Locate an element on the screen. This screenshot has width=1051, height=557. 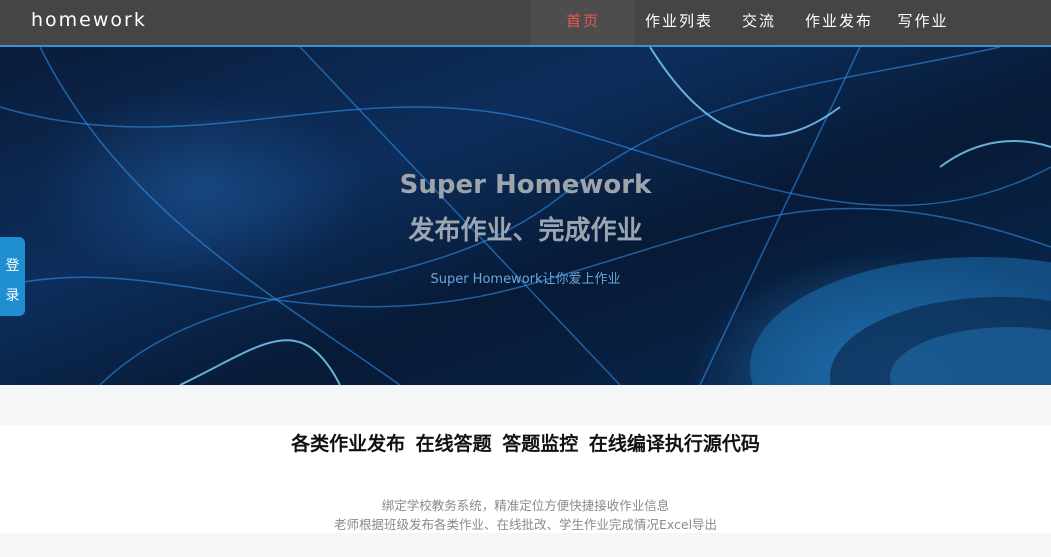
hero-title: Super Homework is located at coordinates (525, 185).